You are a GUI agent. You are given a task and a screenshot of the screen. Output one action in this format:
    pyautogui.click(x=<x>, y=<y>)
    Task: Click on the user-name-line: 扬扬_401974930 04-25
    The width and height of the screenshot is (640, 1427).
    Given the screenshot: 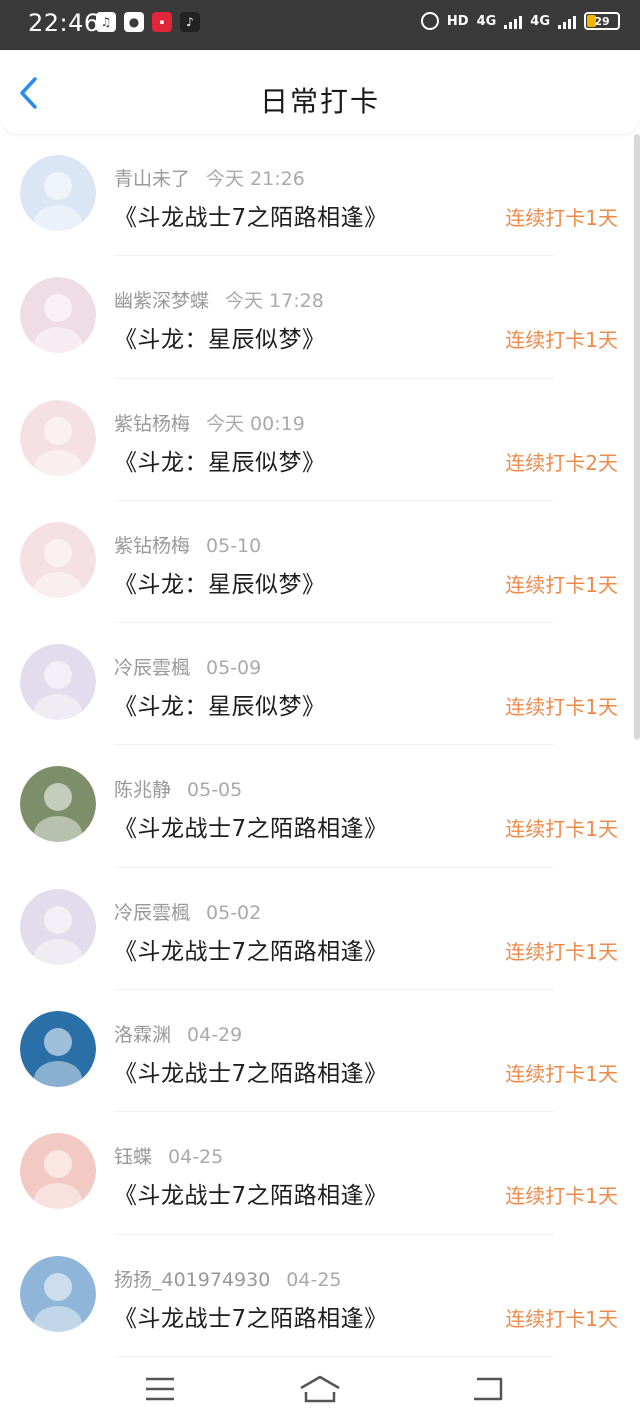 What is the action you would take?
    pyautogui.click(x=228, y=1278)
    